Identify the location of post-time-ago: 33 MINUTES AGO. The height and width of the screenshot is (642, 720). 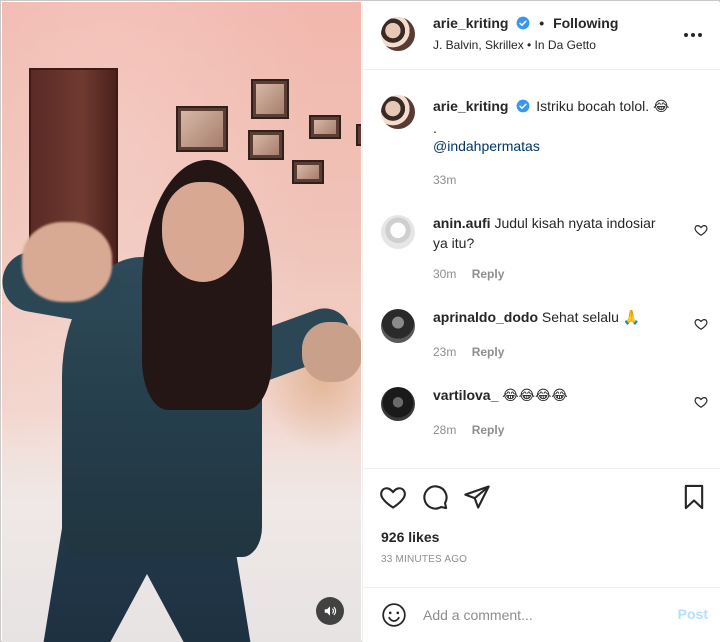
(424, 559).